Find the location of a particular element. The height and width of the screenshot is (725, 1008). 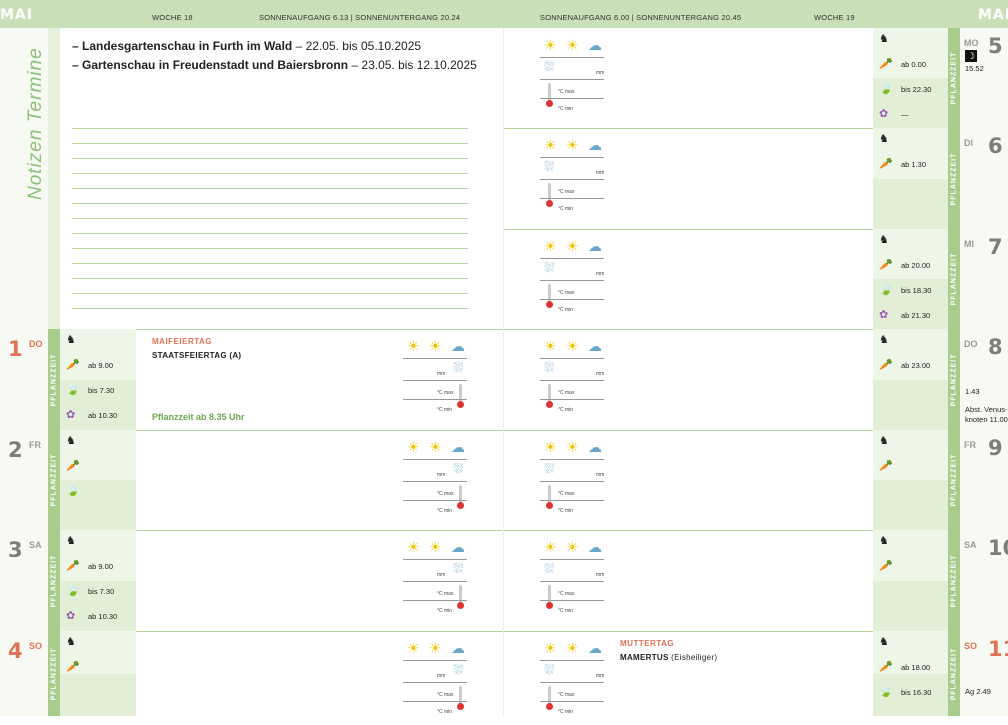

astro-event: knoten 11.00 is located at coordinates (986, 419).